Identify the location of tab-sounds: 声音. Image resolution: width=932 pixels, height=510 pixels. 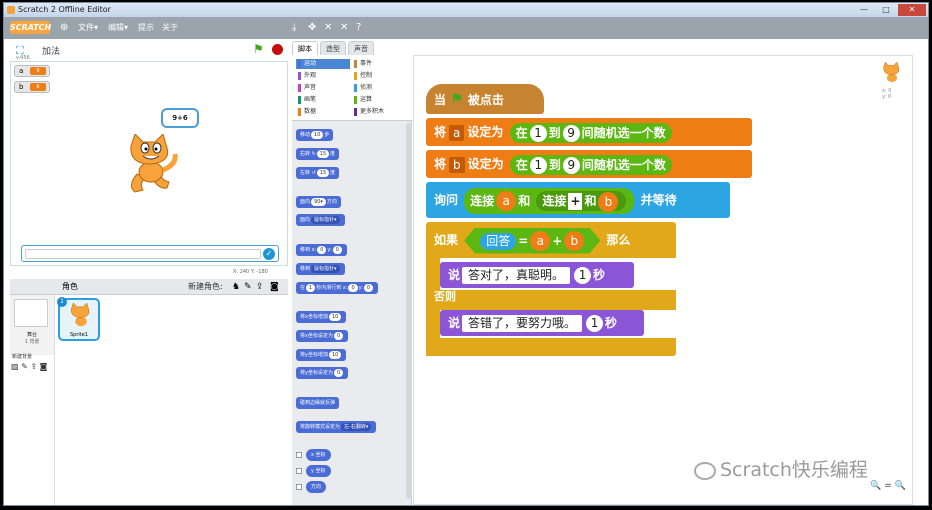
(361, 48).